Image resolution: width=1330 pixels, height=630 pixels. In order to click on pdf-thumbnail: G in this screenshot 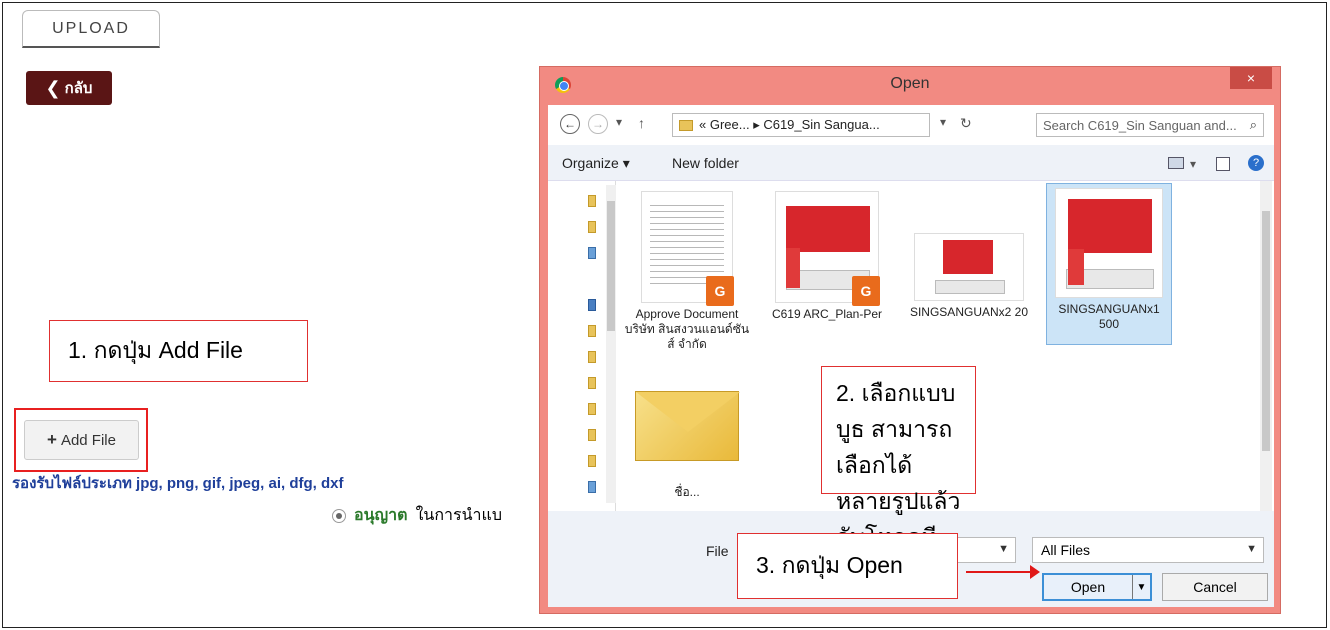, I will do `click(687, 248)`.